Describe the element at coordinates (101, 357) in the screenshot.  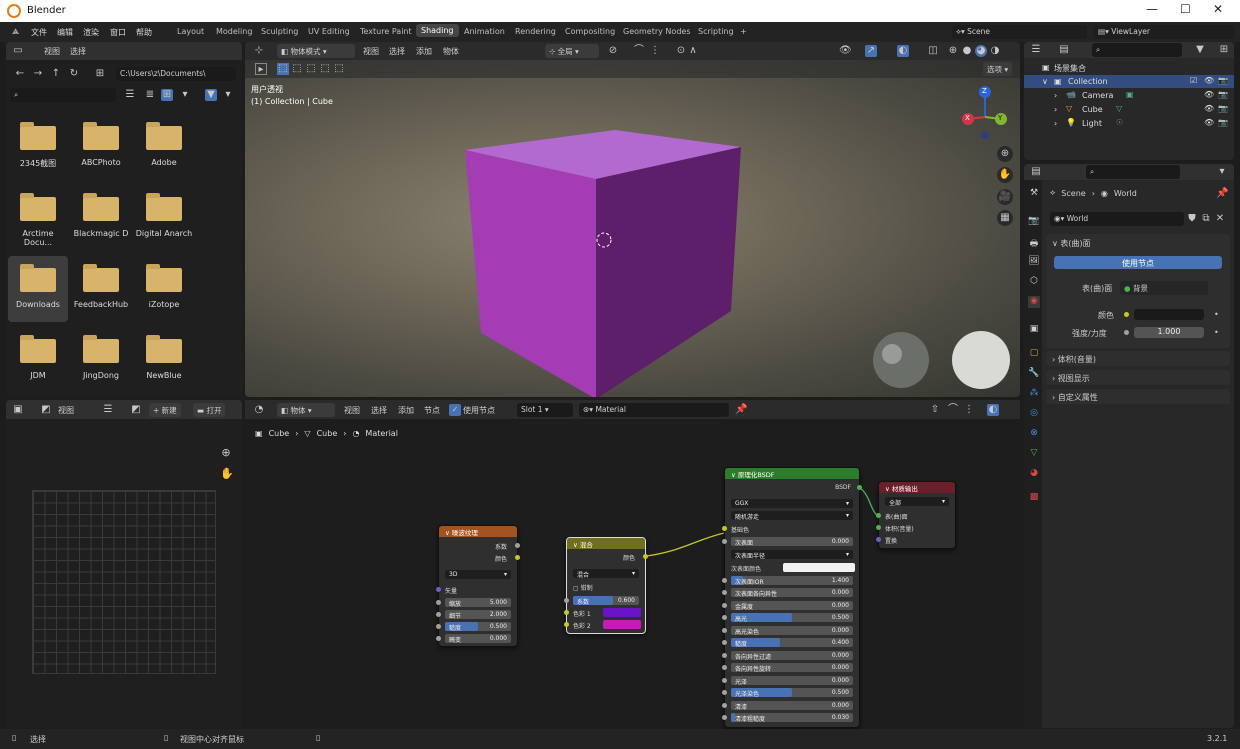
I see `folder-item: JingDong` at that location.